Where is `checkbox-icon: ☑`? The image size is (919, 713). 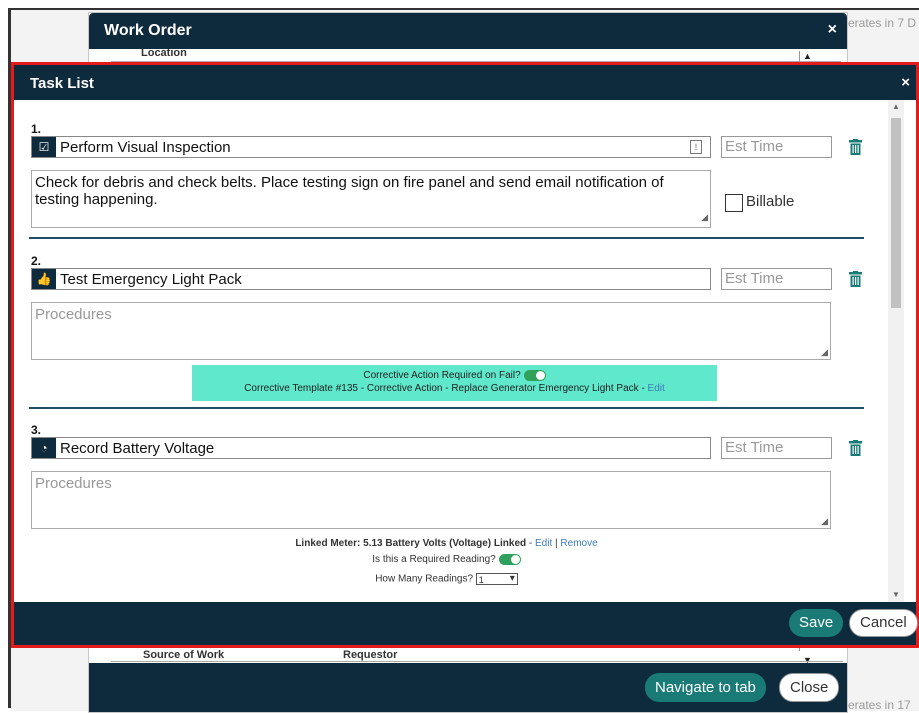
checkbox-icon: ☑ is located at coordinates (44, 147).